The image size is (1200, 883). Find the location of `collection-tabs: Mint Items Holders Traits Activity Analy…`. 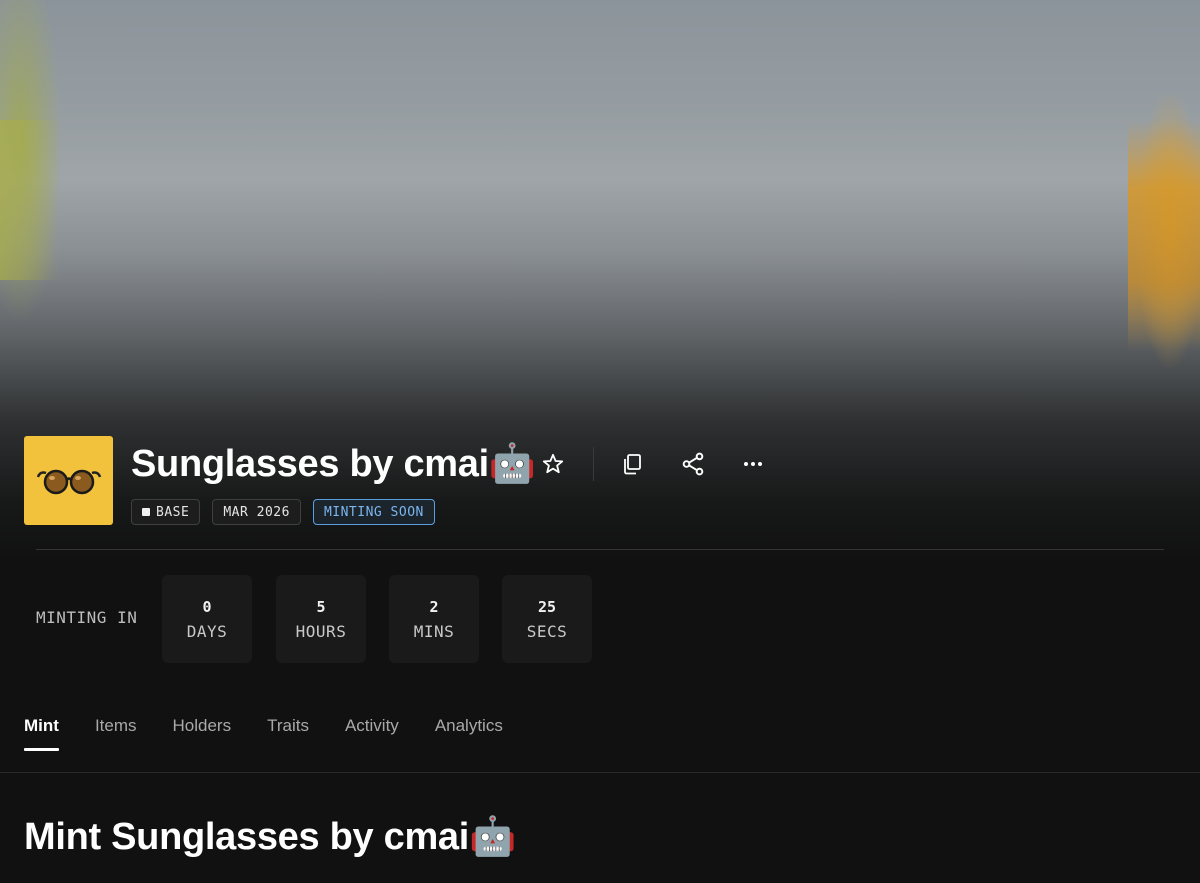

collection-tabs: Mint Items Holders Traits Activity Analy… is located at coordinates (263, 733).